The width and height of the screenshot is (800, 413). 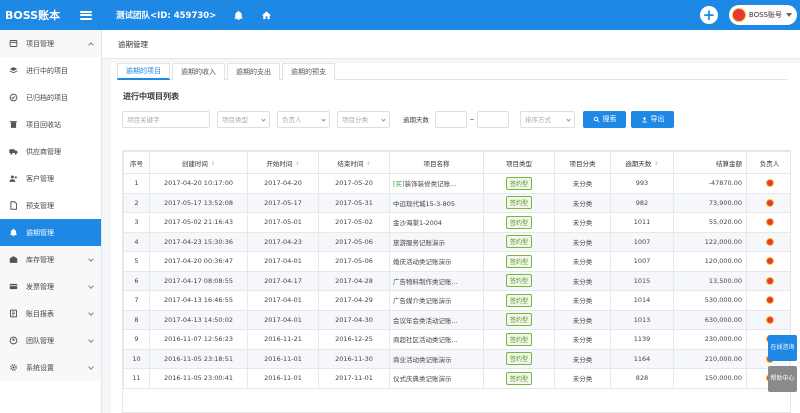 I want to click on overdue-days: 1011, so click(x=642, y=222).